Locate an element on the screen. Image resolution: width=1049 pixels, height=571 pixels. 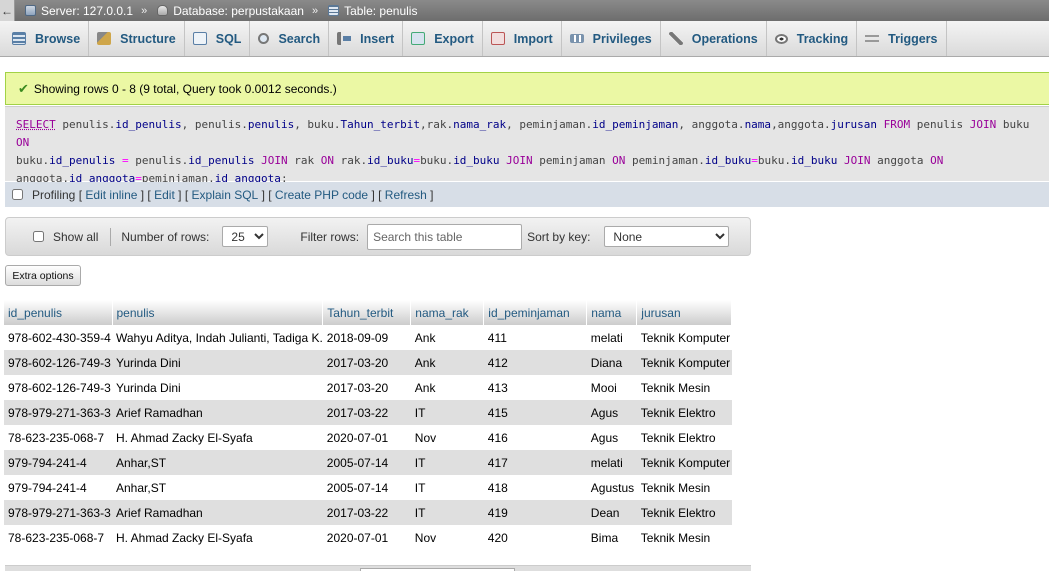
edit-link: Edit is located at coordinates (164, 195).